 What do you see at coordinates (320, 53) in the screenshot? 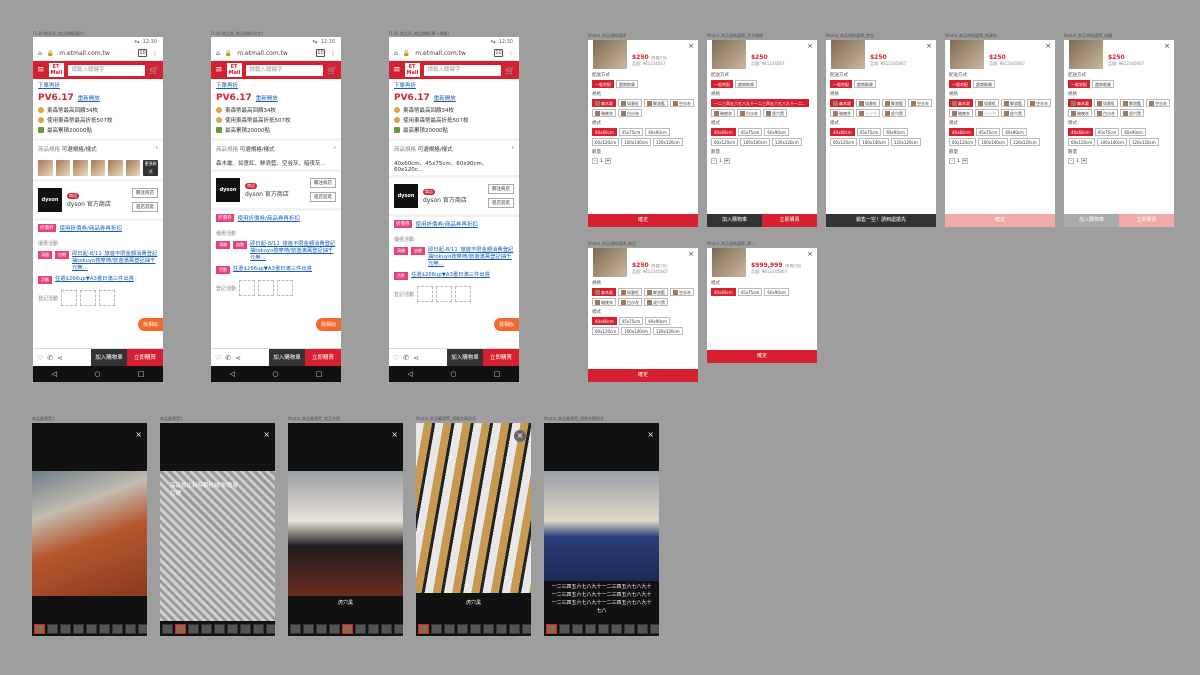
I see `tab-count: 10` at bounding box center [320, 53].